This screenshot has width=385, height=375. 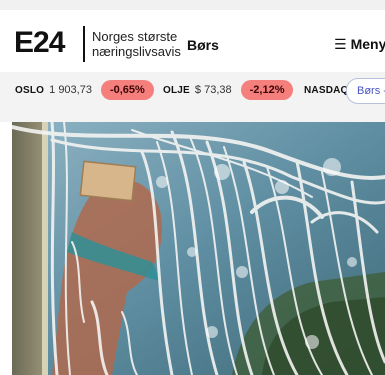 What do you see at coordinates (267, 90) in the screenshot?
I see `ticker-change-badge: -2,12%` at bounding box center [267, 90].